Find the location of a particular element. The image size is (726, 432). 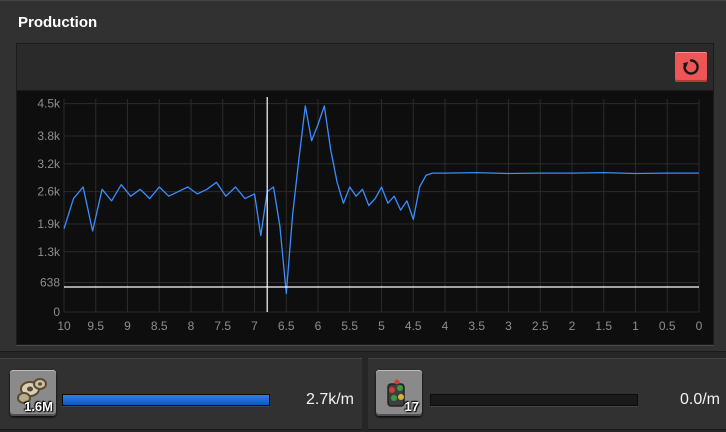

graph-toolbar is located at coordinates (365, 67).